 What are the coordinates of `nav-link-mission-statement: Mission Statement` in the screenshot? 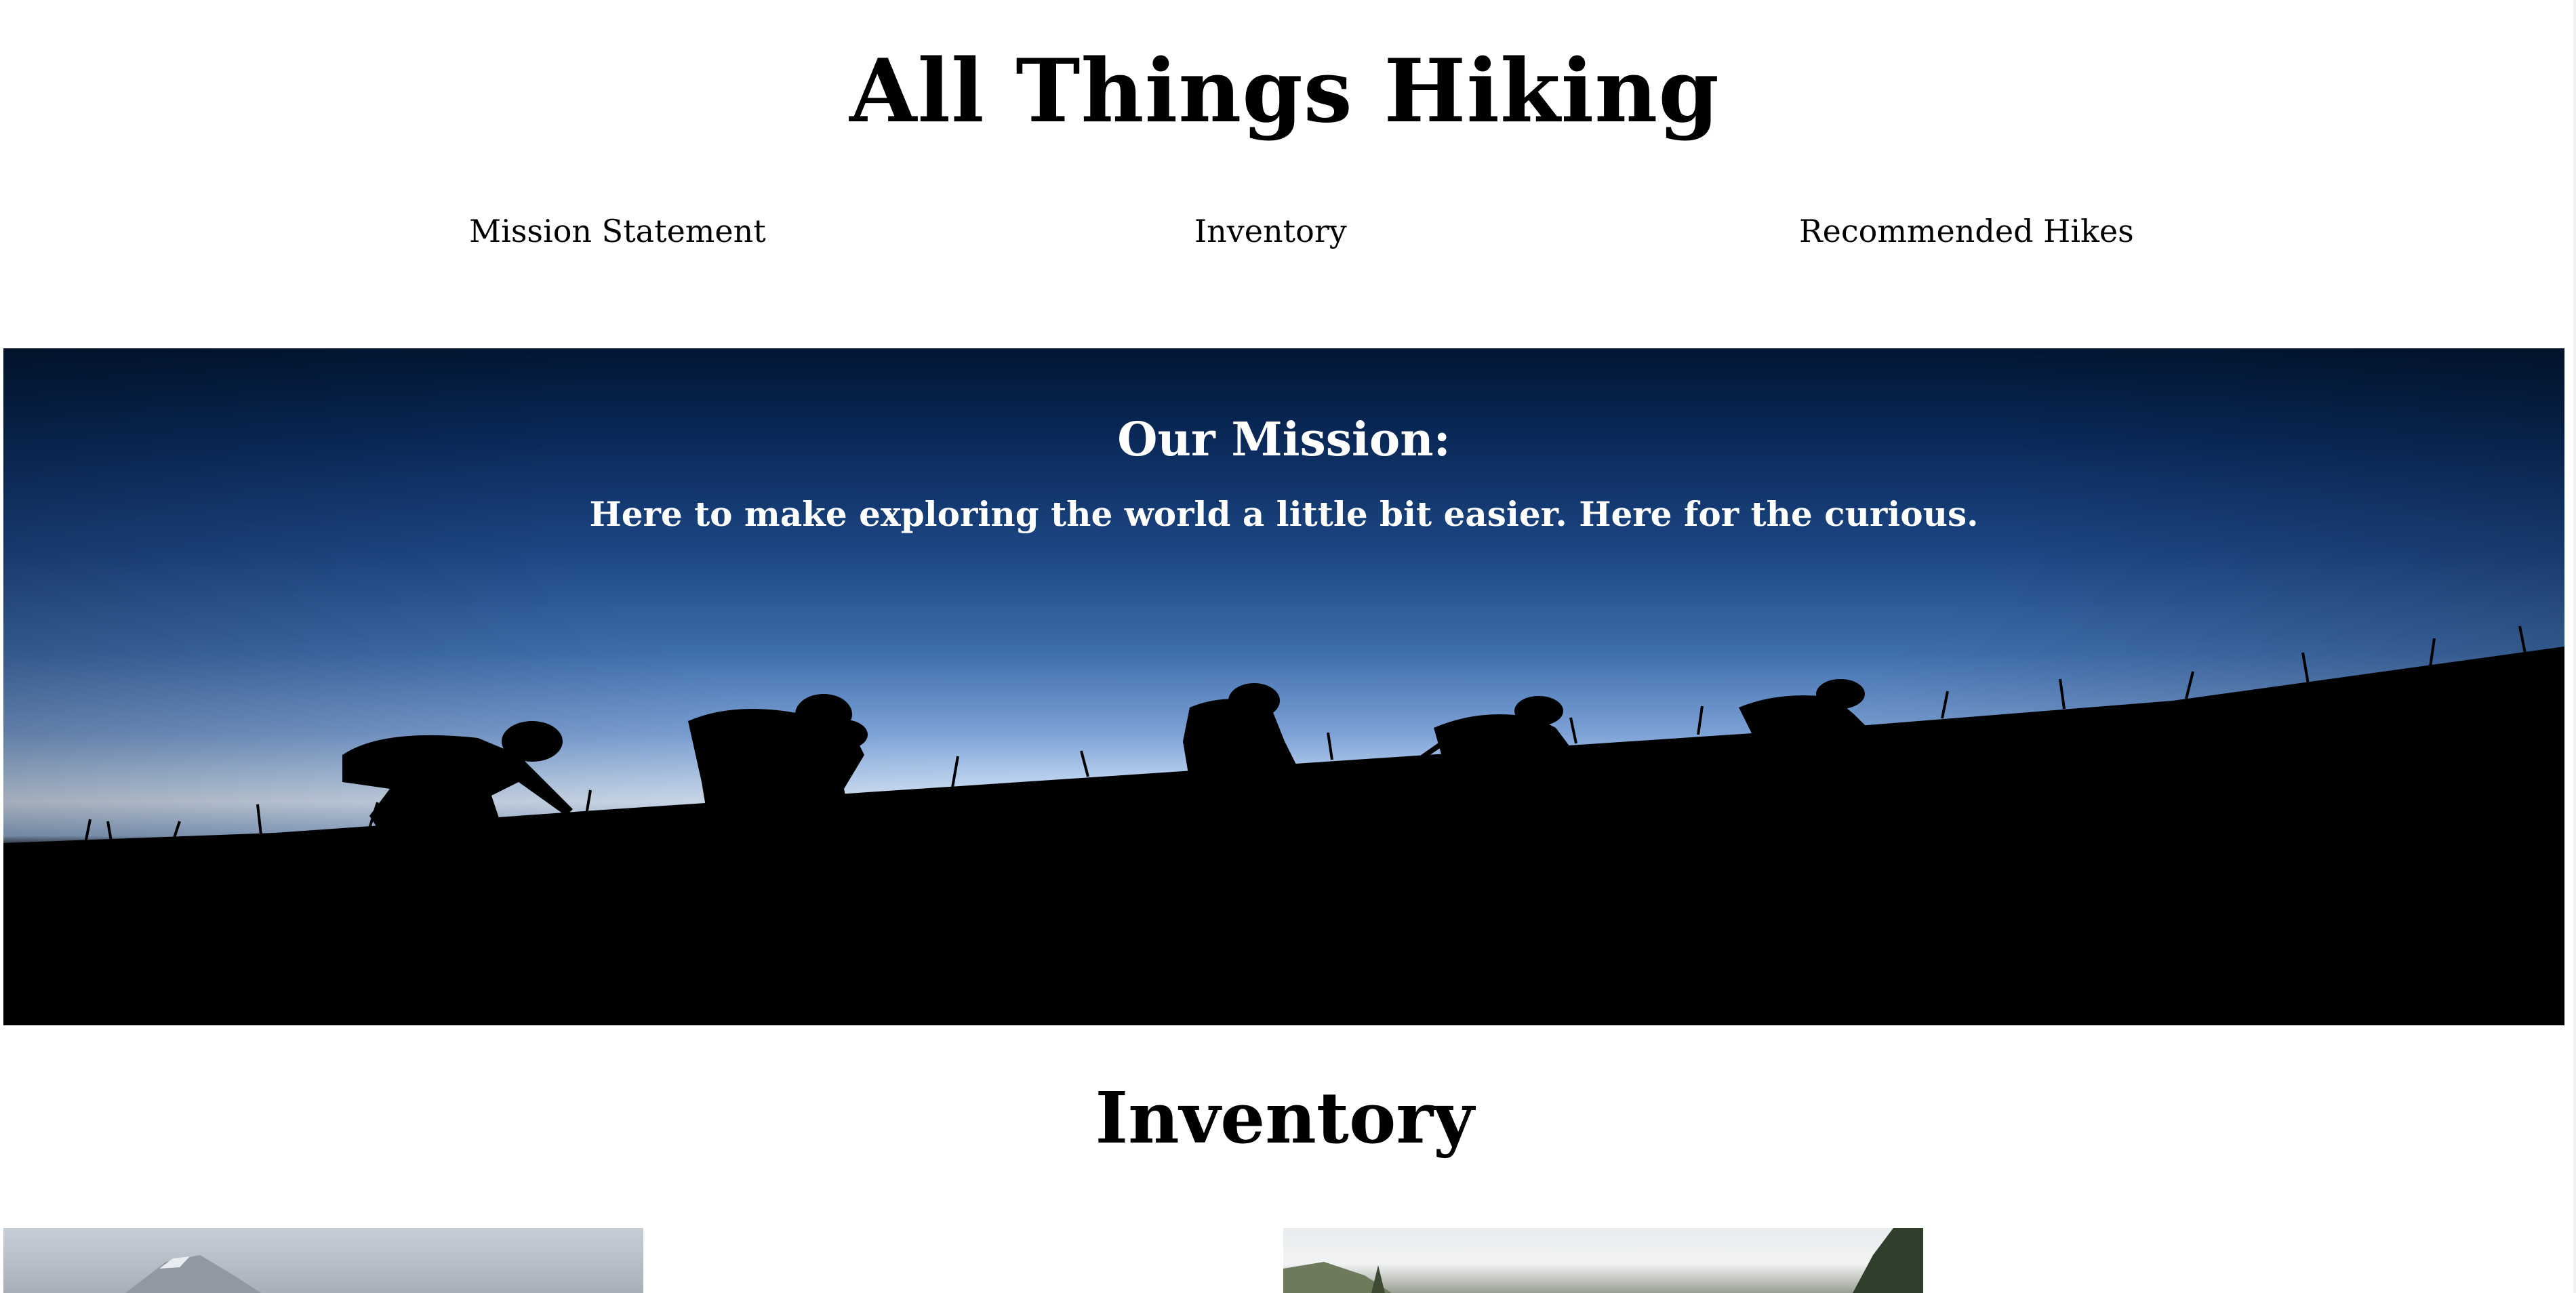 It's located at (617, 231).